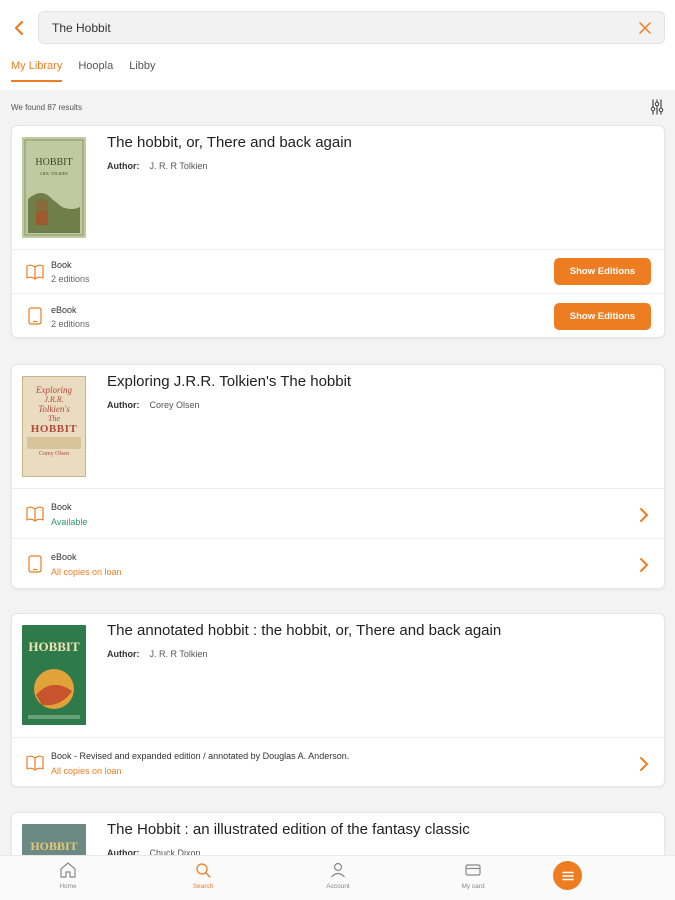 This screenshot has height=900, width=675. What do you see at coordinates (69, 522) in the screenshot?
I see `availability-status: Available` at bounding box center [69, 522].